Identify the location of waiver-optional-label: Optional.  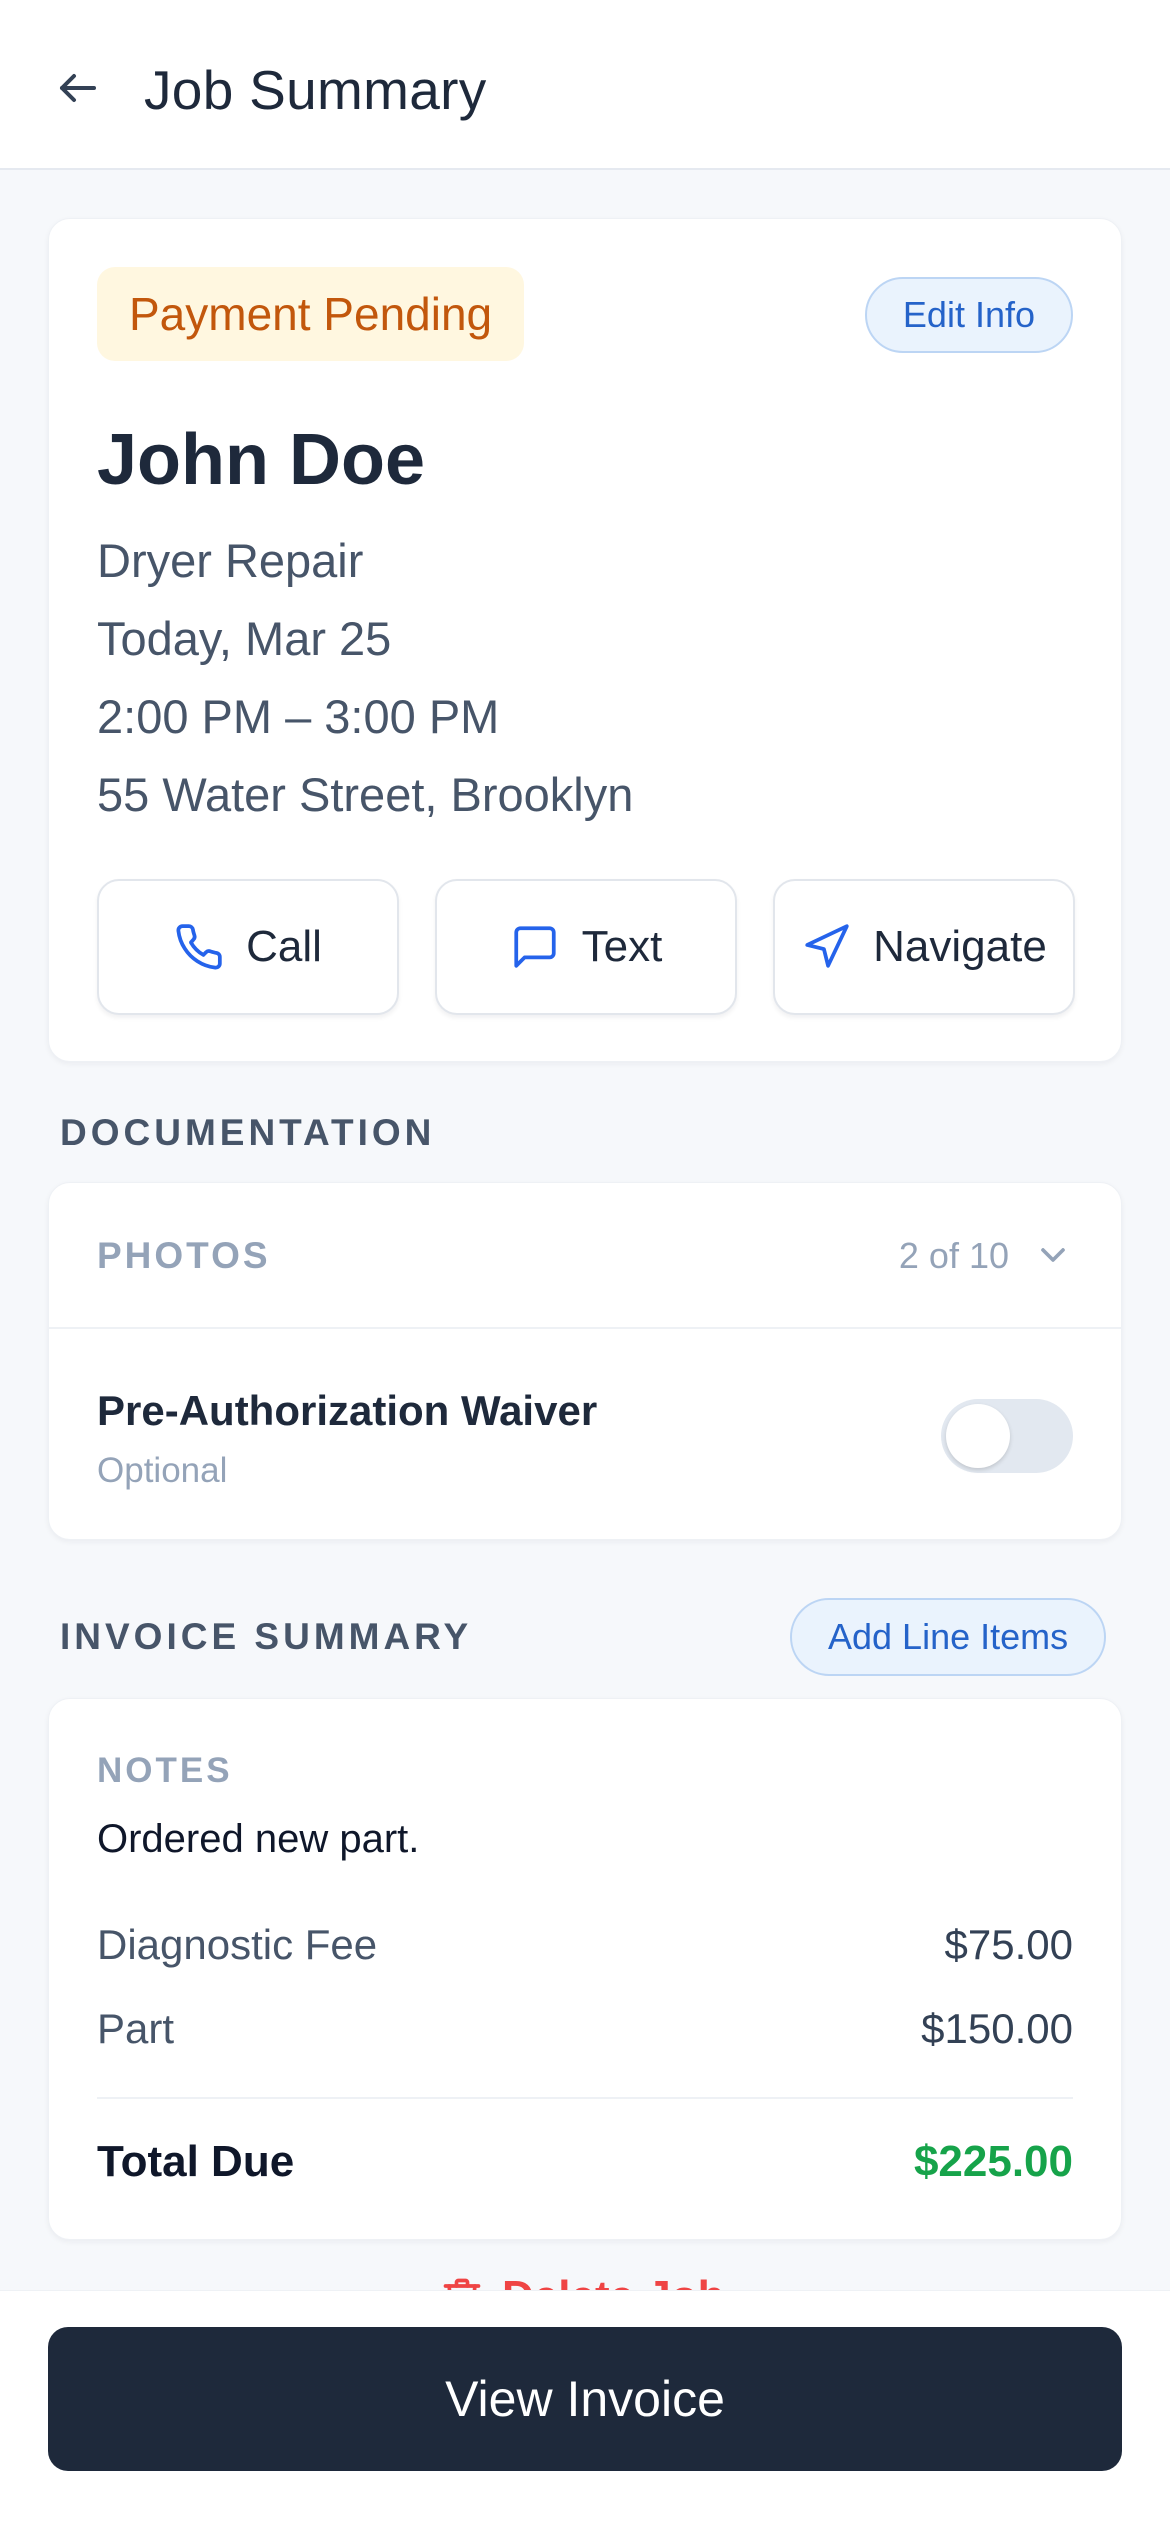
(162, 1470).